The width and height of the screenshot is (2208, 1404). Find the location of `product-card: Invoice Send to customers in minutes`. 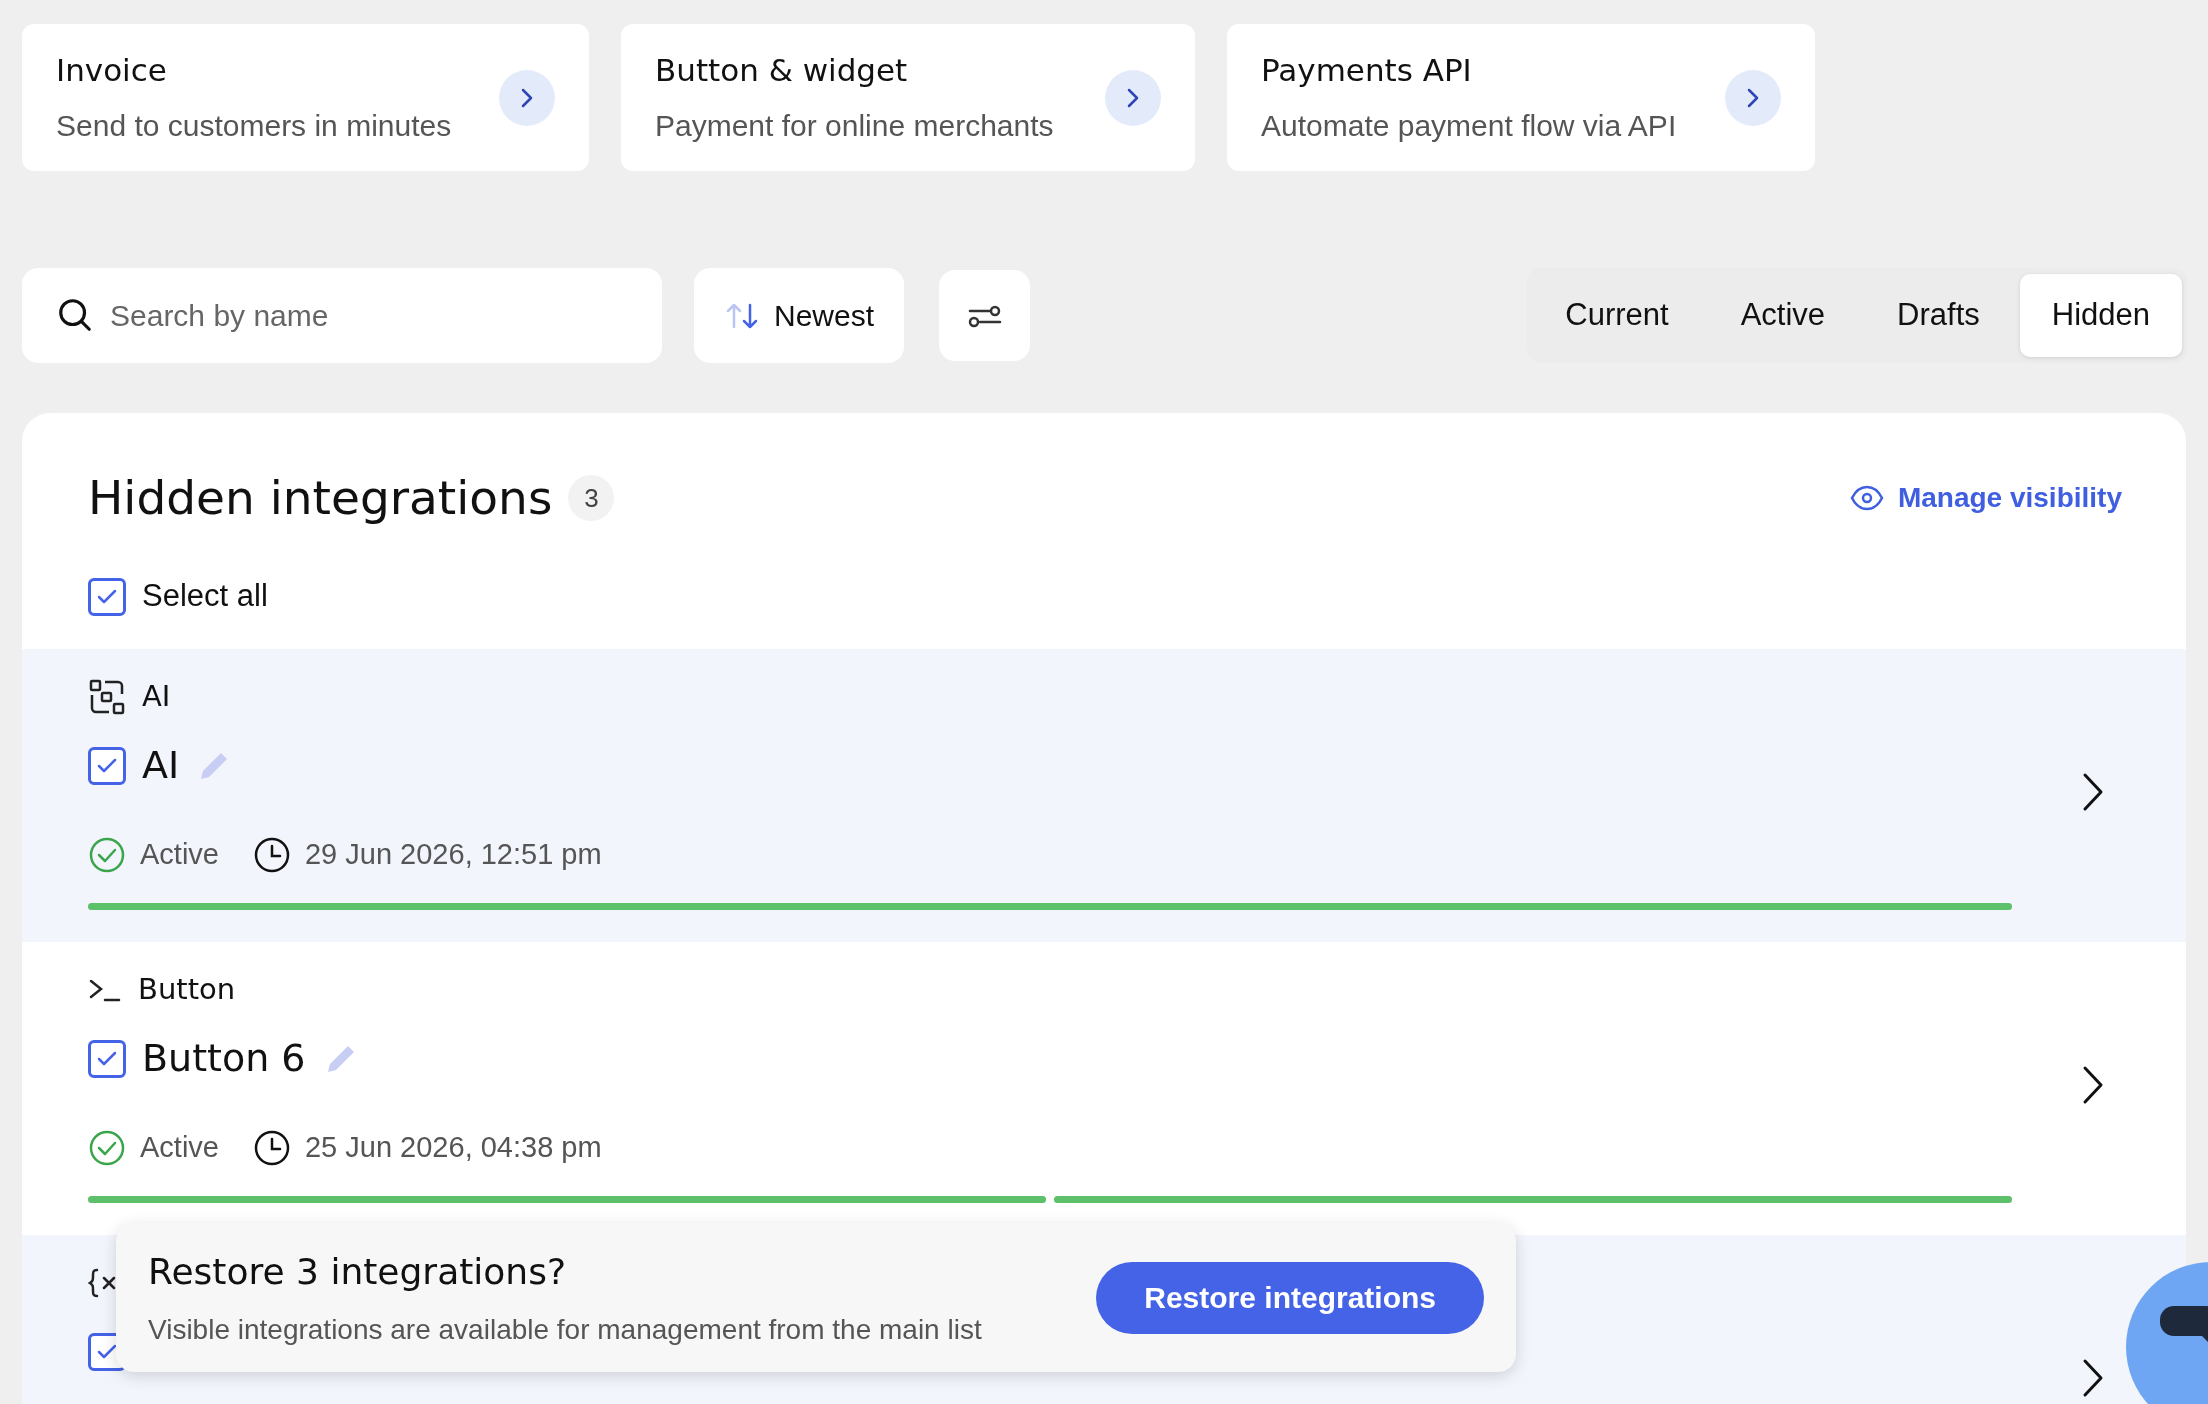

product-card: Invoice Send to customers in minutes is located at coordinates (305, 97).